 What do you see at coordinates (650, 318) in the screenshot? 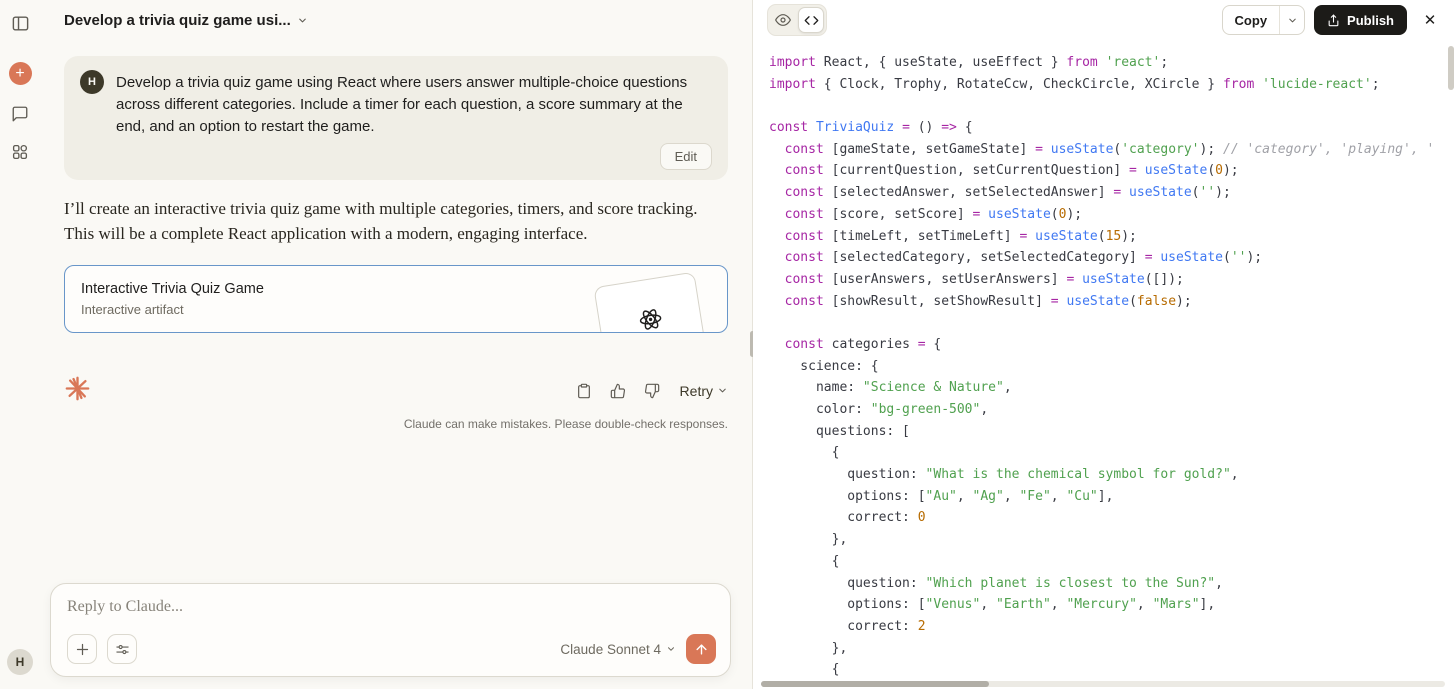
I see `atom-icon` at bounding box center [650, 318].